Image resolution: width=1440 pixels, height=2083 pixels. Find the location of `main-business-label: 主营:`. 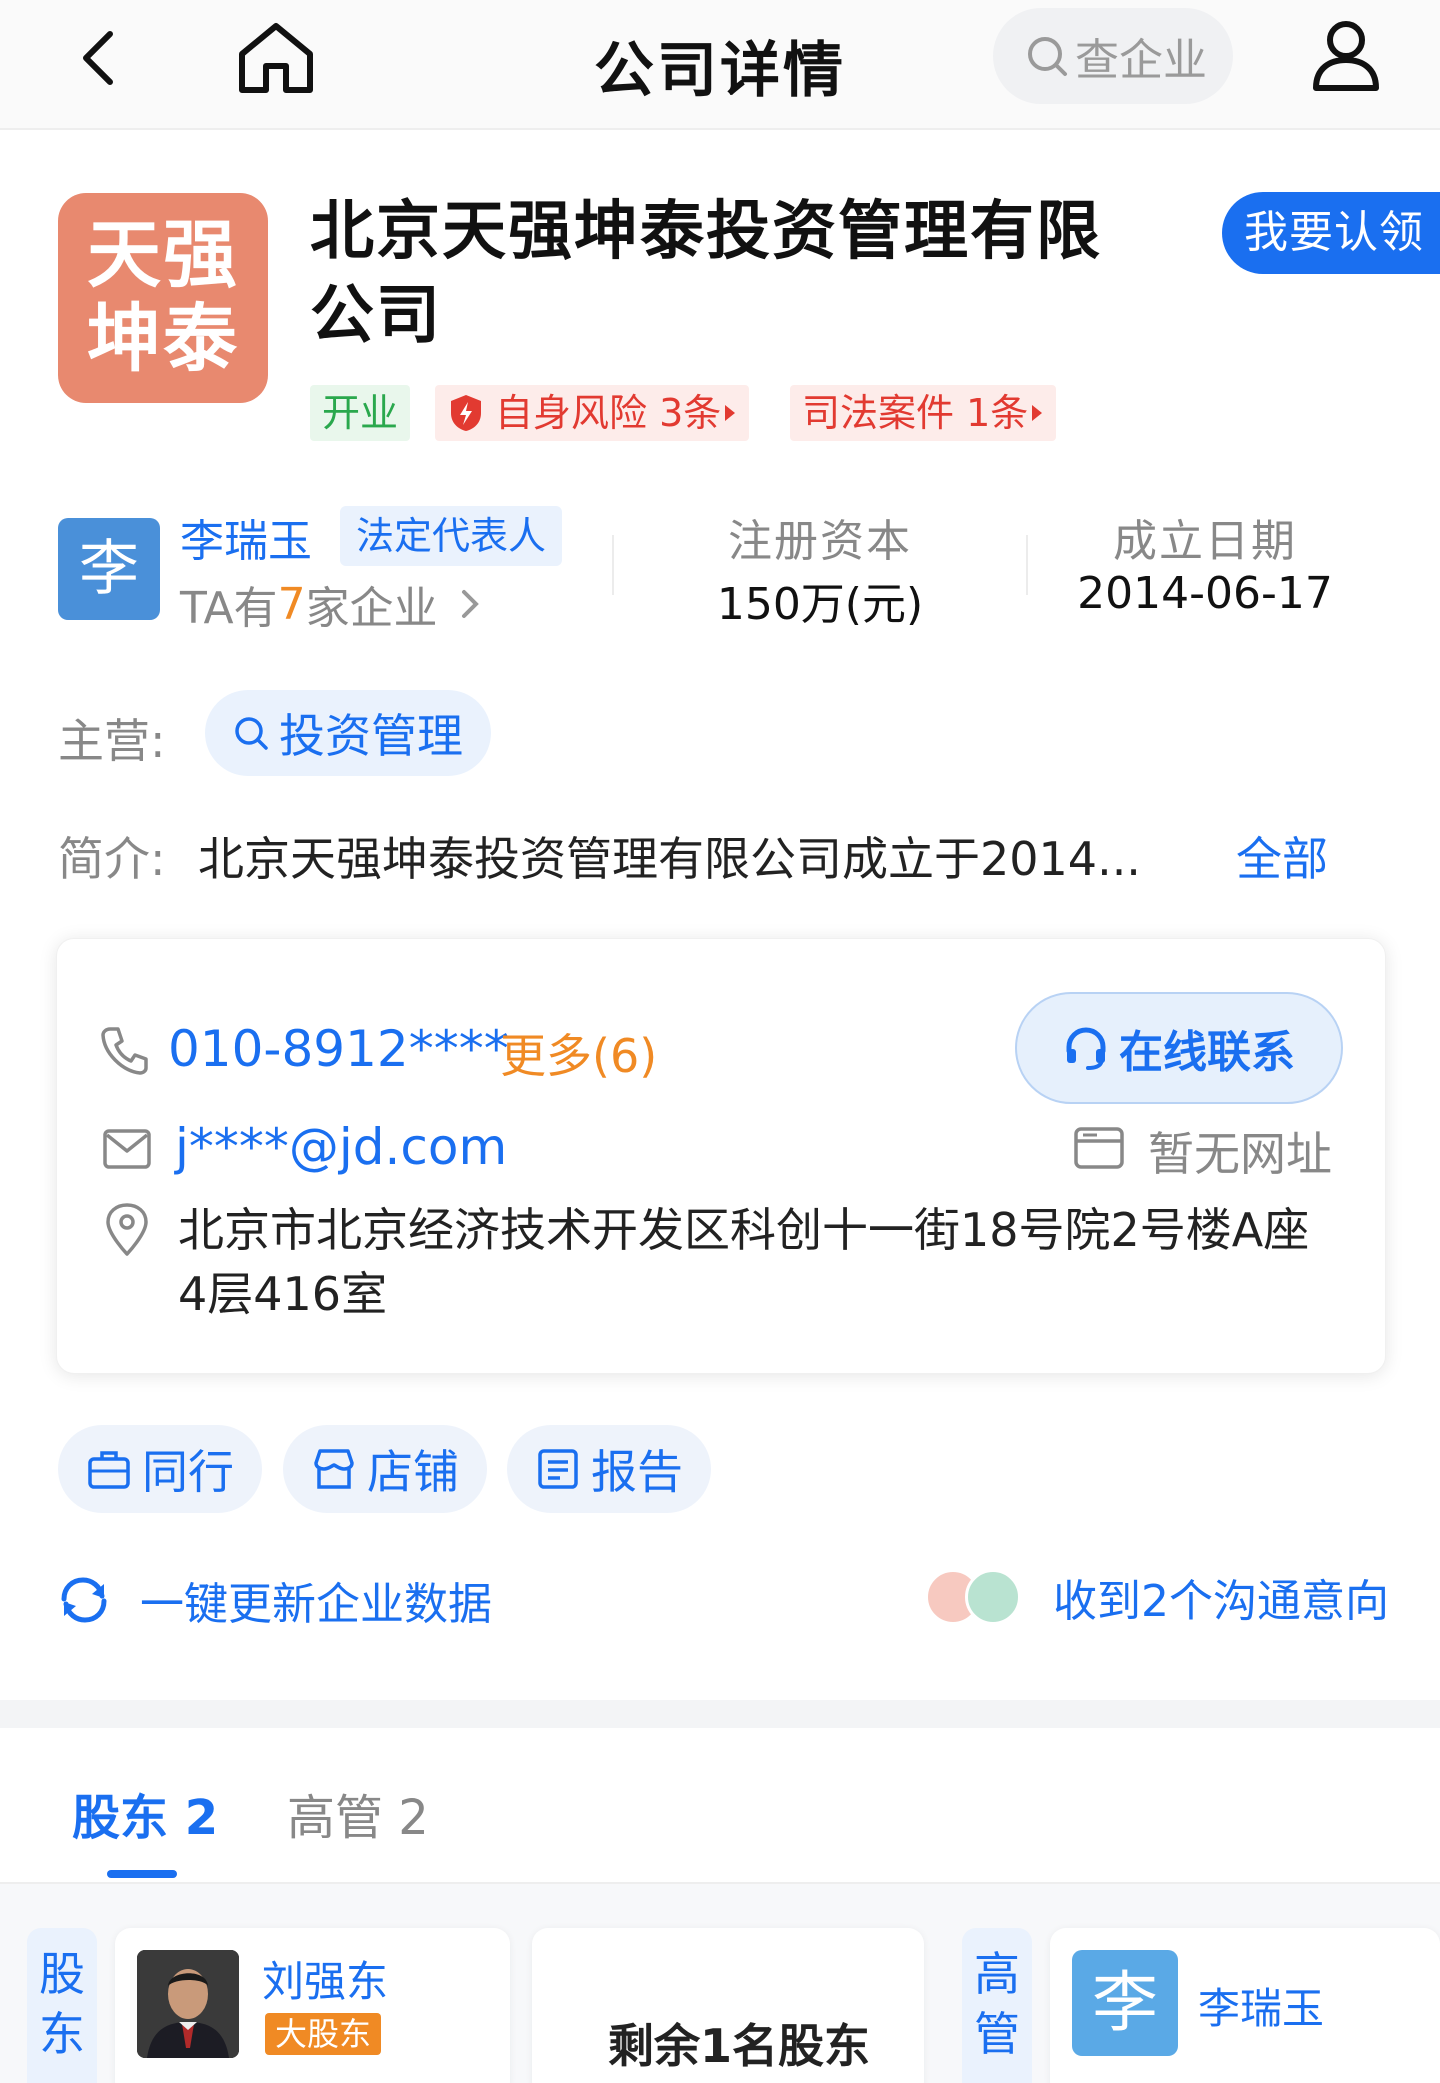

main-business-label: 主营: is located at coordinates (112, 741).